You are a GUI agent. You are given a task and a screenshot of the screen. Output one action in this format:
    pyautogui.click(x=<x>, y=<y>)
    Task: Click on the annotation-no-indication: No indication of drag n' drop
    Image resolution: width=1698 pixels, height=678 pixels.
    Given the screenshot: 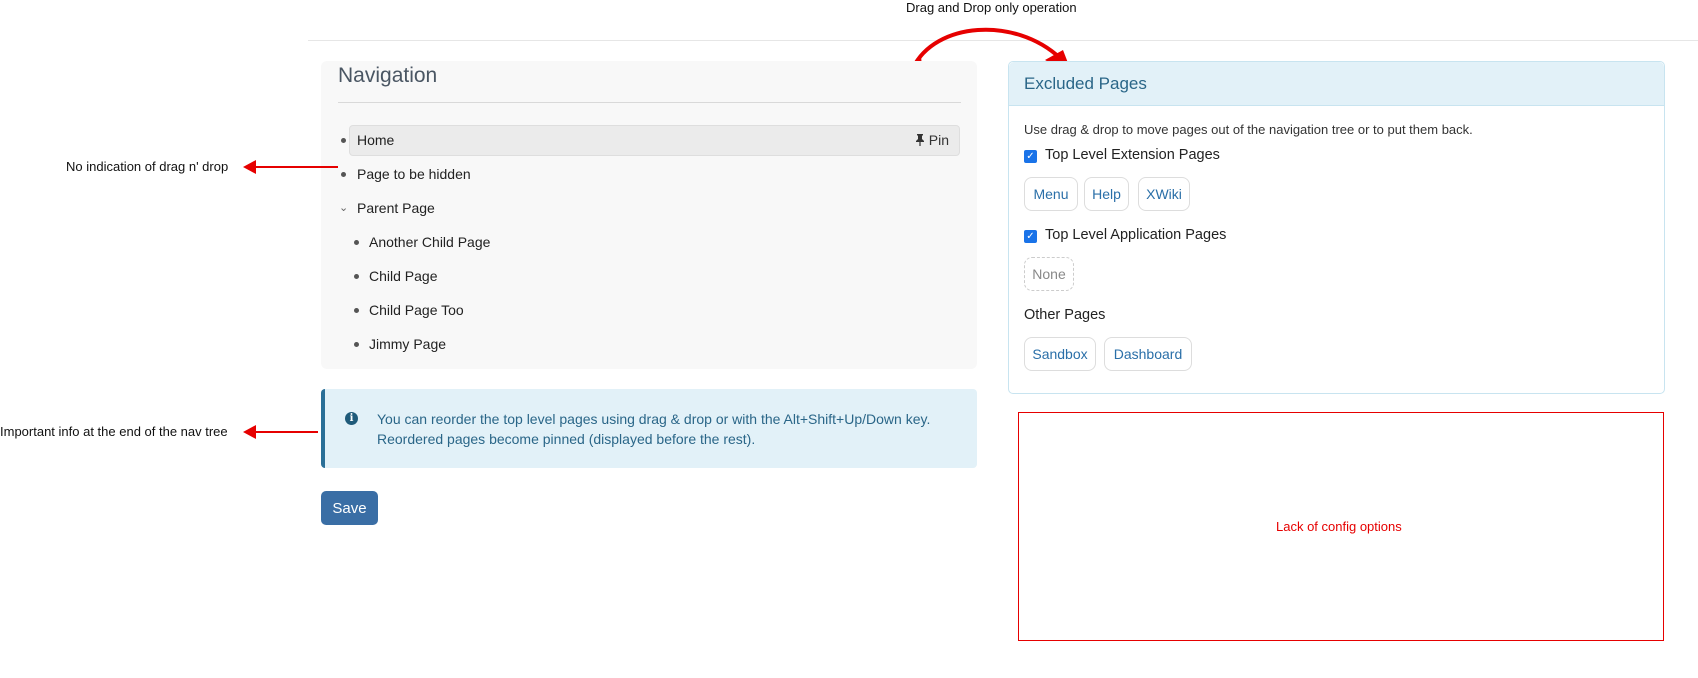 What is the action you would take?
    pyautogui.click(x=147, y=166)
    